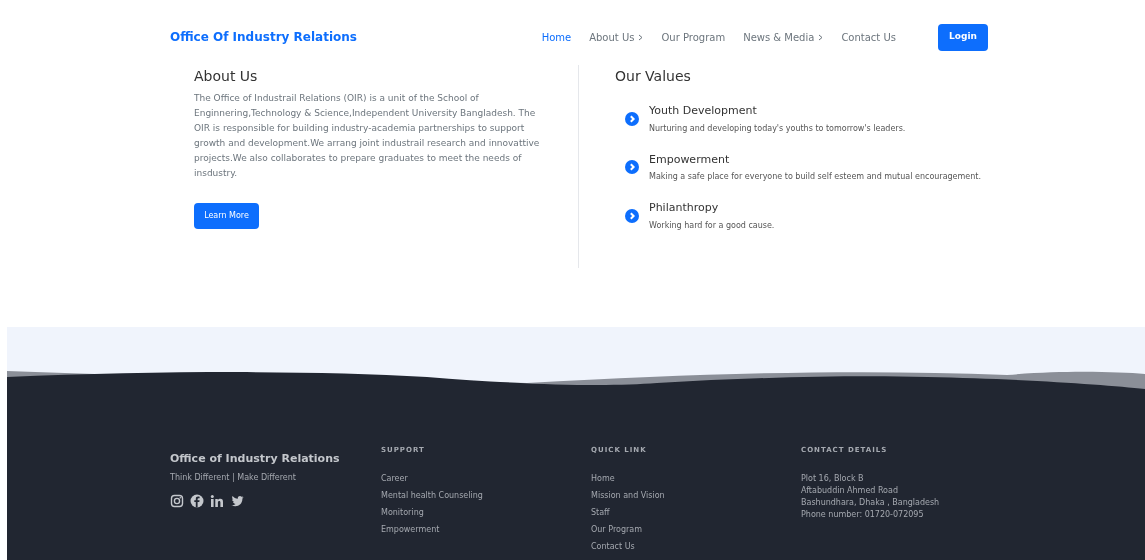  I want to click on footer-link: Contact Us, so click(696, 546).